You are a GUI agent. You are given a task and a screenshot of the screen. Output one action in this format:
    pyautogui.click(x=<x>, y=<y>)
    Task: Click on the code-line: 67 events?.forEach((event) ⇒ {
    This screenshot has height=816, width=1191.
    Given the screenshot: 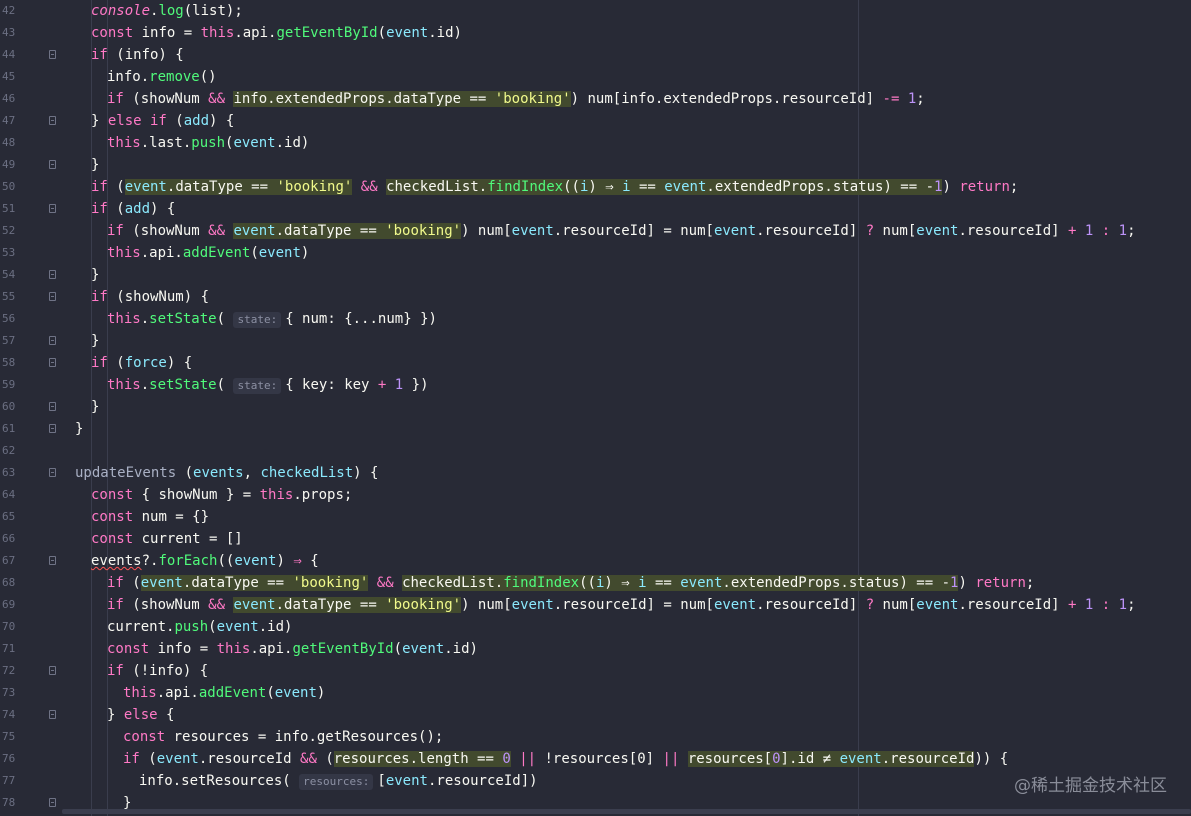 What is the action you would take?
    pyautogui.click(x=595, y=561)
    